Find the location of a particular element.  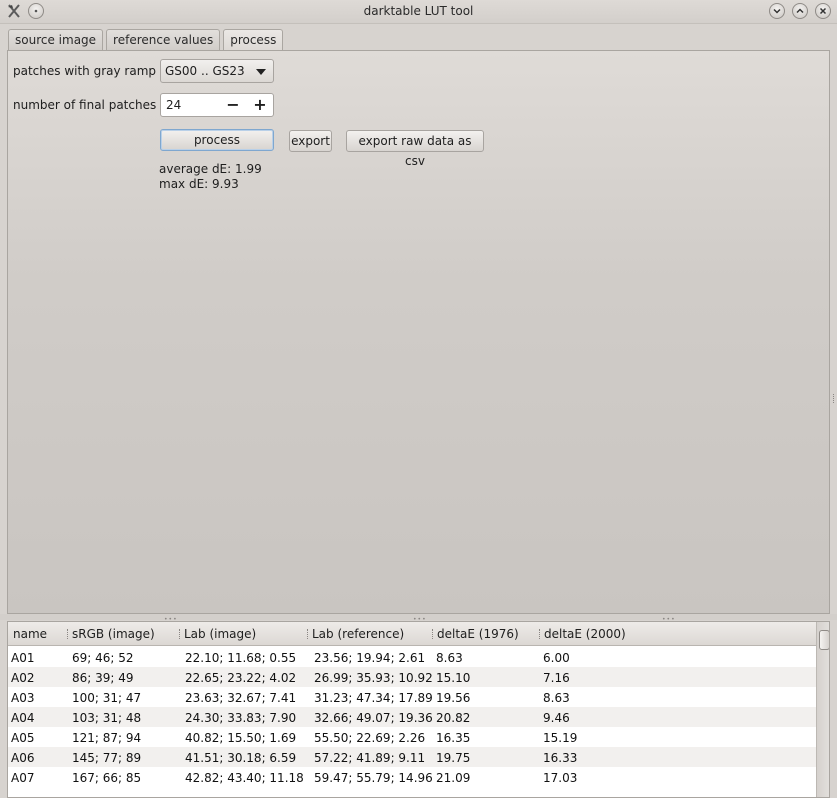

table-cell: 23.63; 32.67; 7.41 is located at coordinates (241, 698).